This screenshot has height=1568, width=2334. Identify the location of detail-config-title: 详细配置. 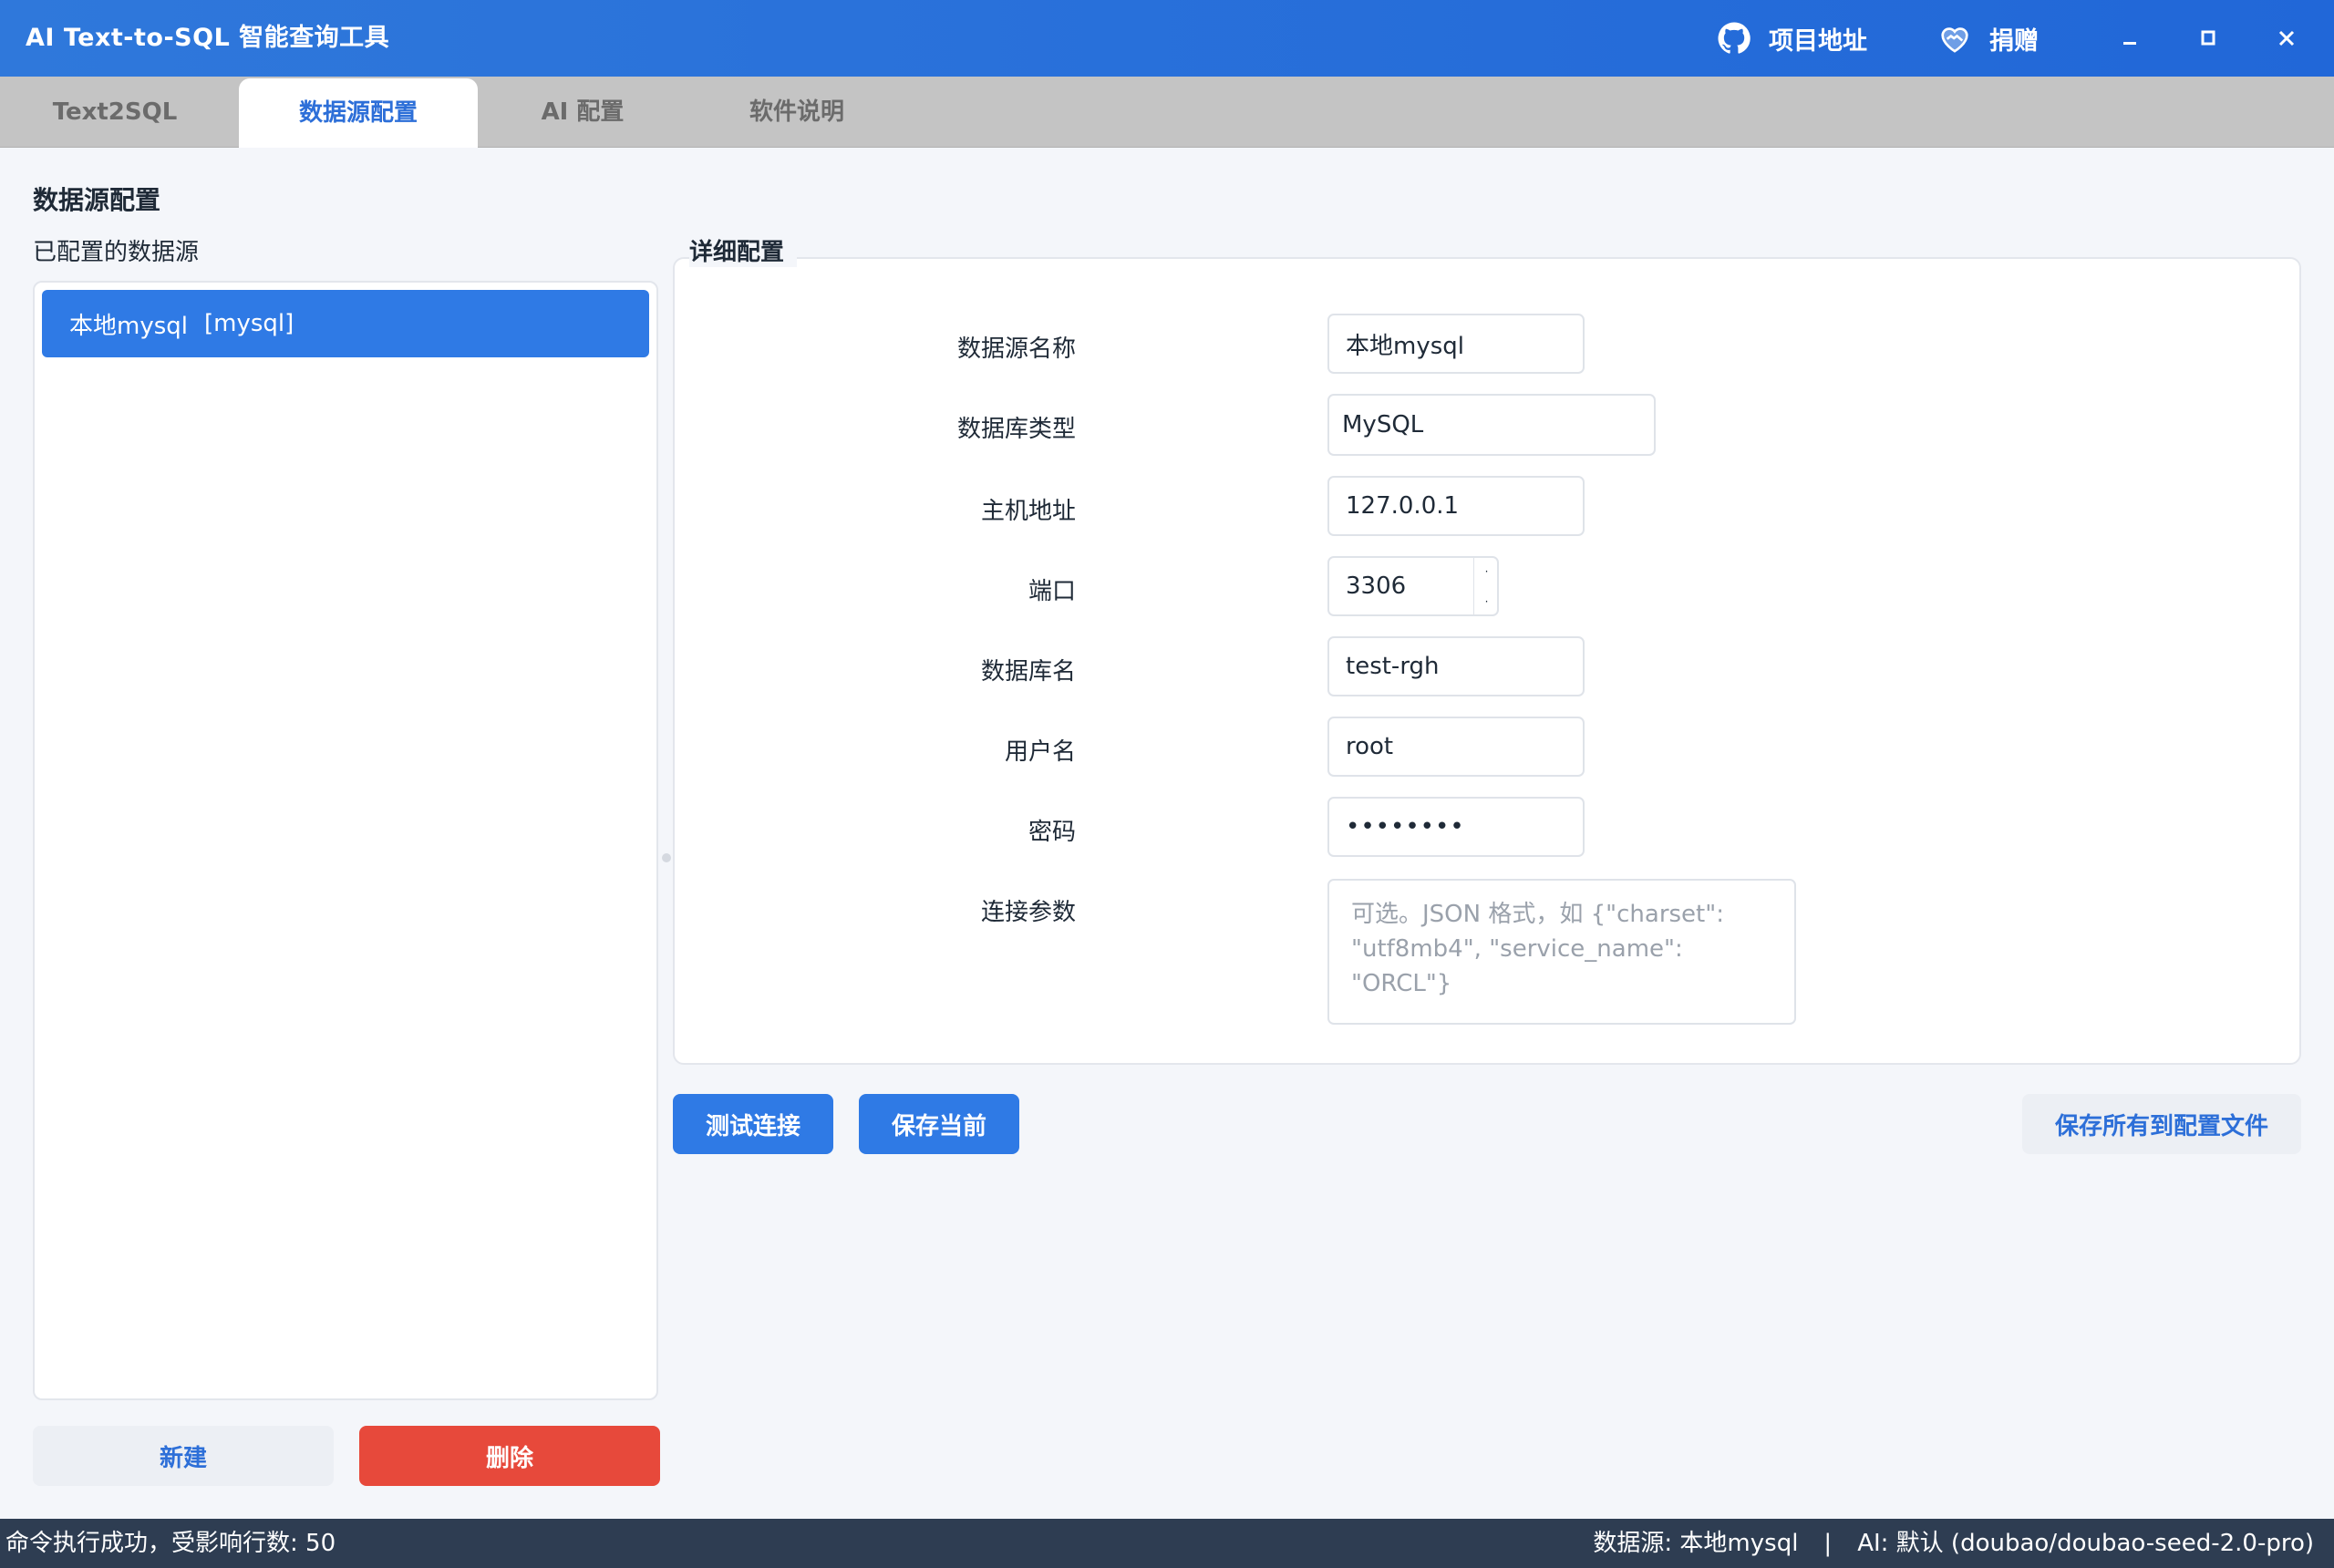
(743, 250).